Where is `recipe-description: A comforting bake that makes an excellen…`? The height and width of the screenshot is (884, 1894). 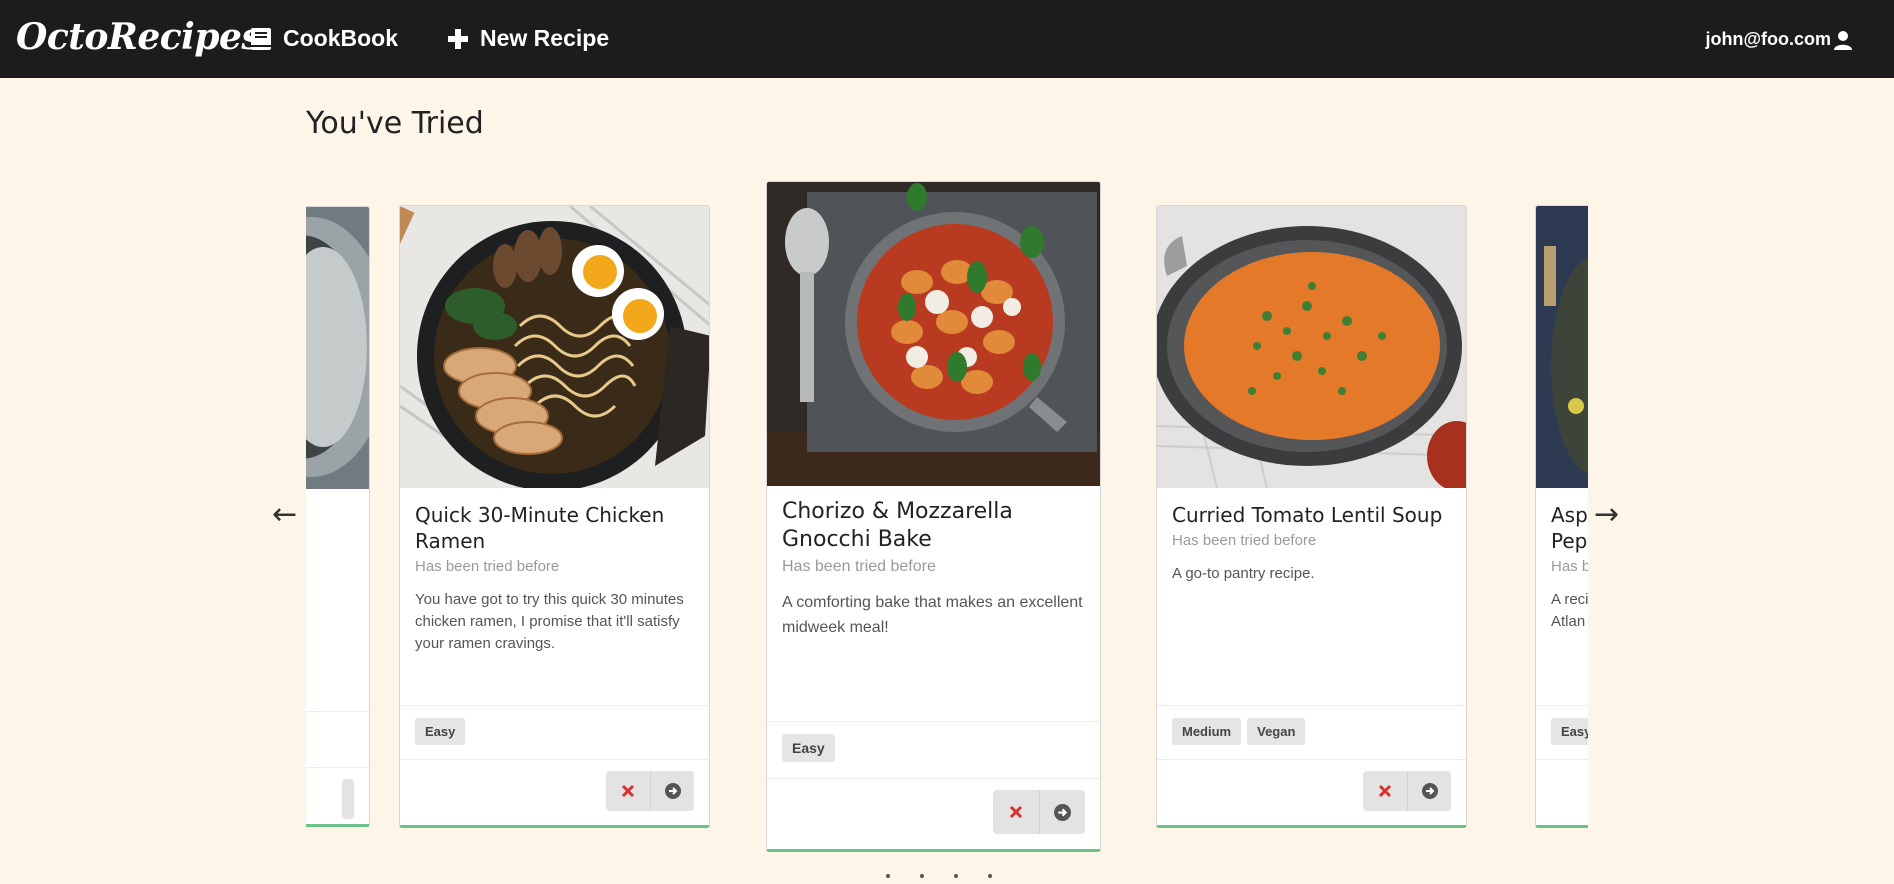 recipe-description: A comforting bake that makes an excellen… is located at coordinates (932, 615).